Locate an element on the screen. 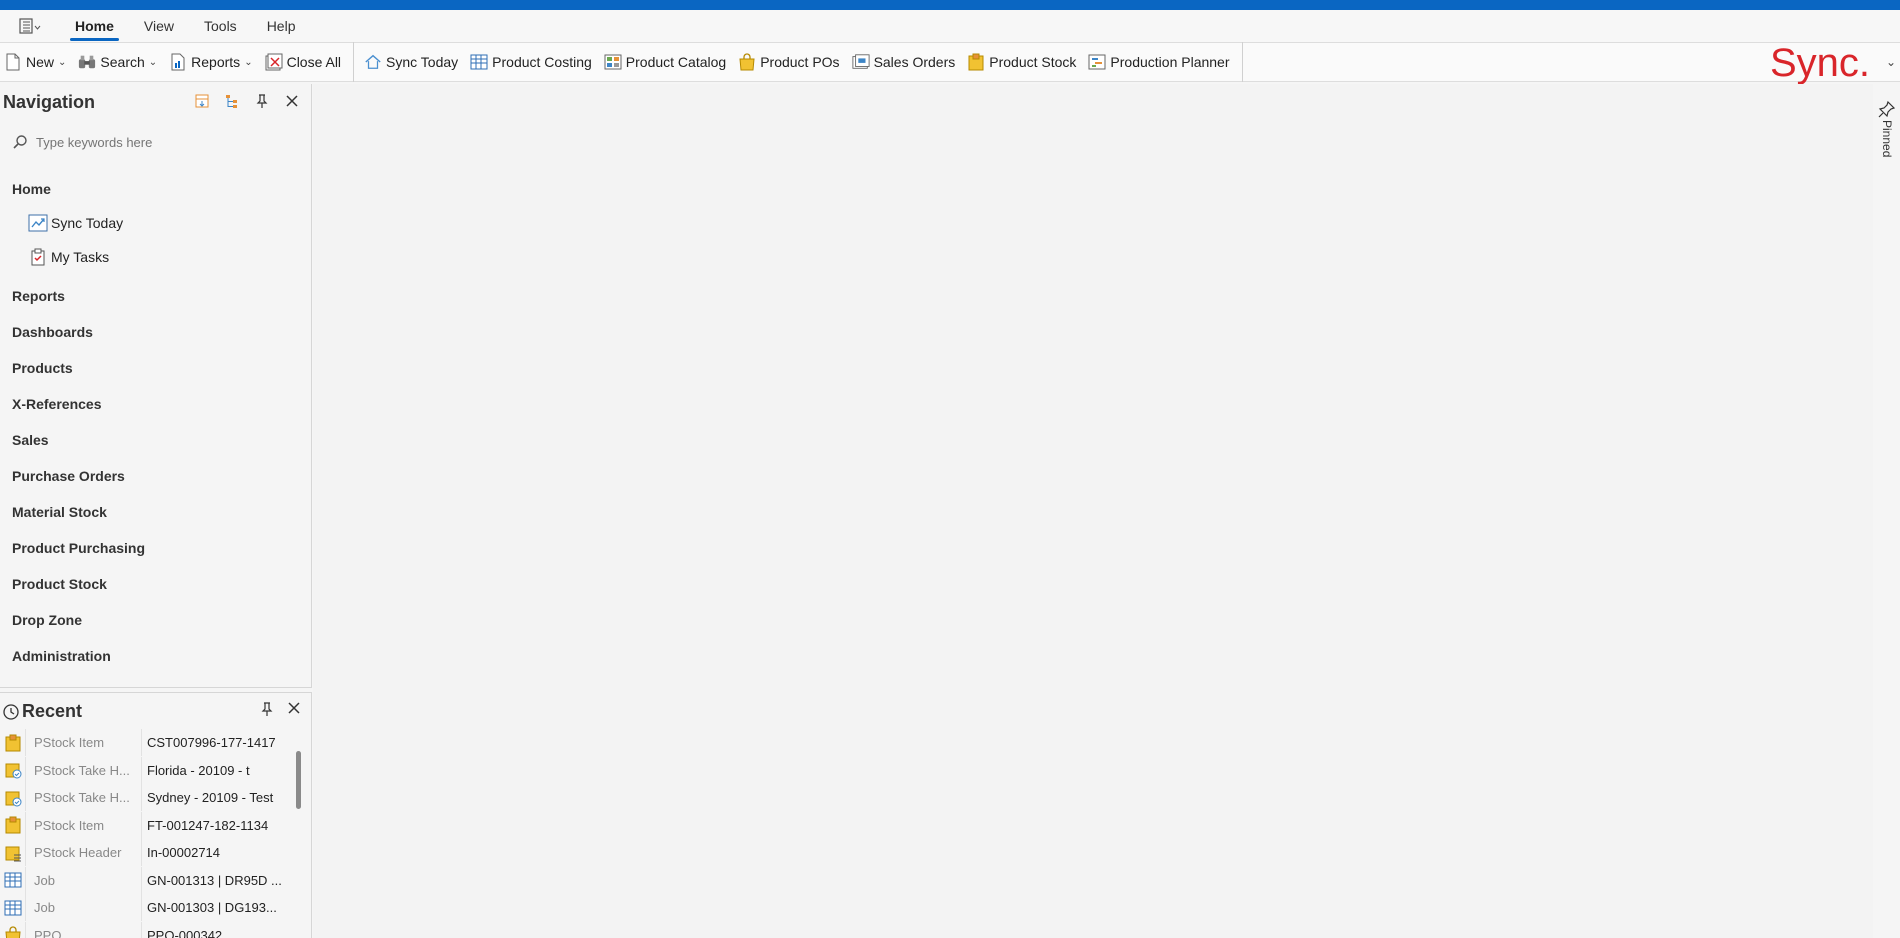 The width and height of the screenshot is (1900, 938). nav-section-administration: Administration is located at coordinates (155, 656).